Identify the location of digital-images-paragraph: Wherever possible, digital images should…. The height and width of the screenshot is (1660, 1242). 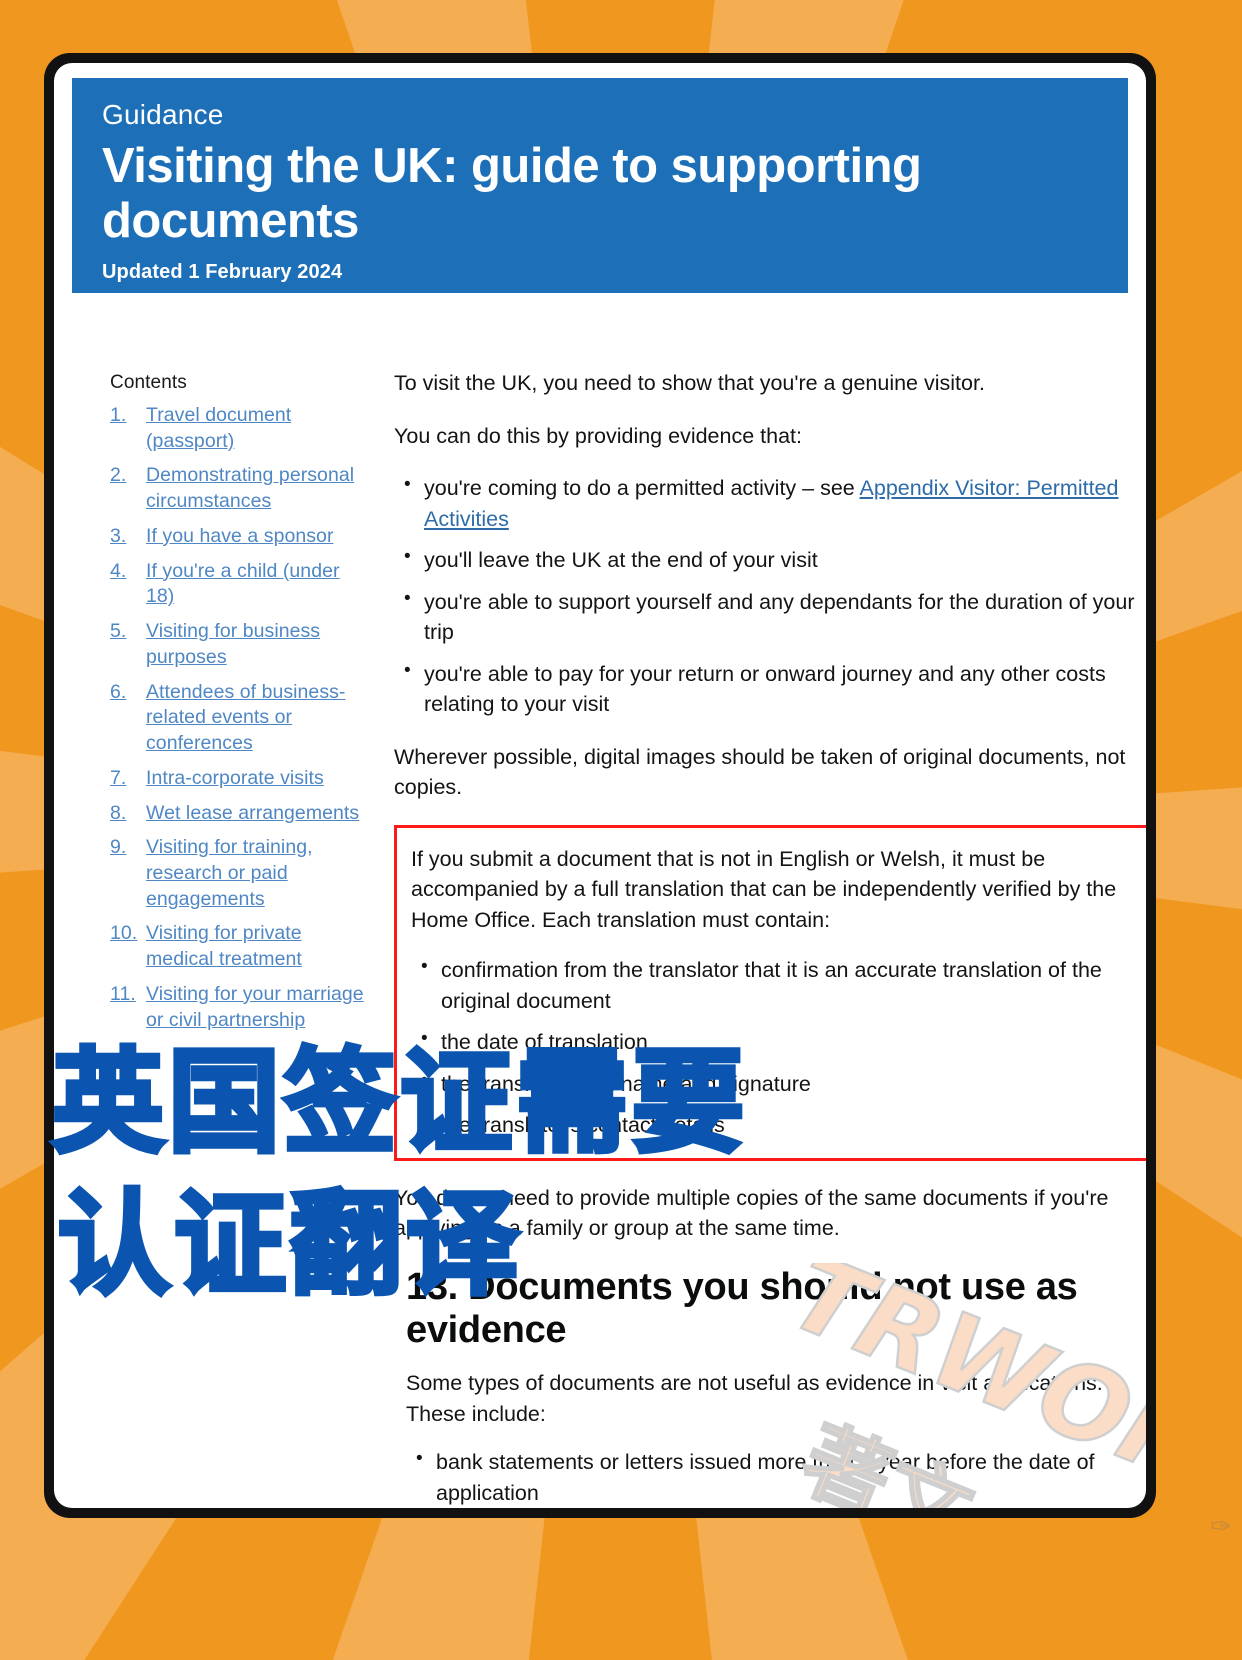
(760, 772).